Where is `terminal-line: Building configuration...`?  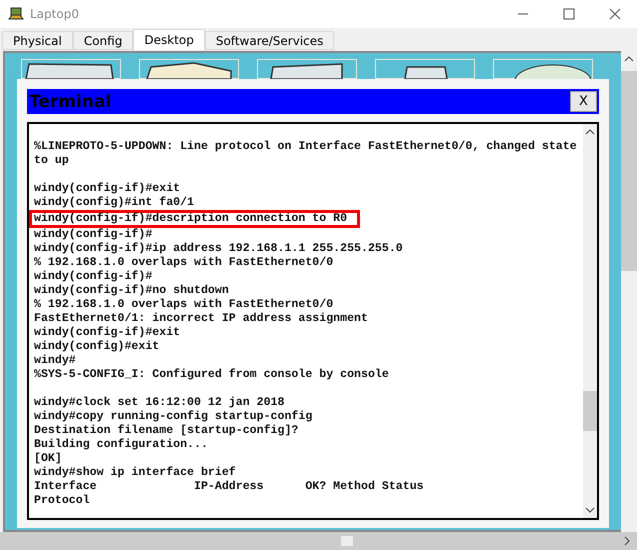
terminal-line: Building configuration... is located at coordinates (121, 445).